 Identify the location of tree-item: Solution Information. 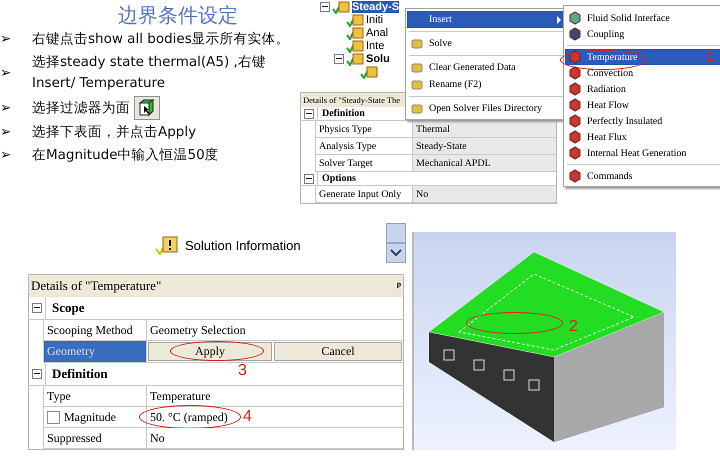
(243, 245).